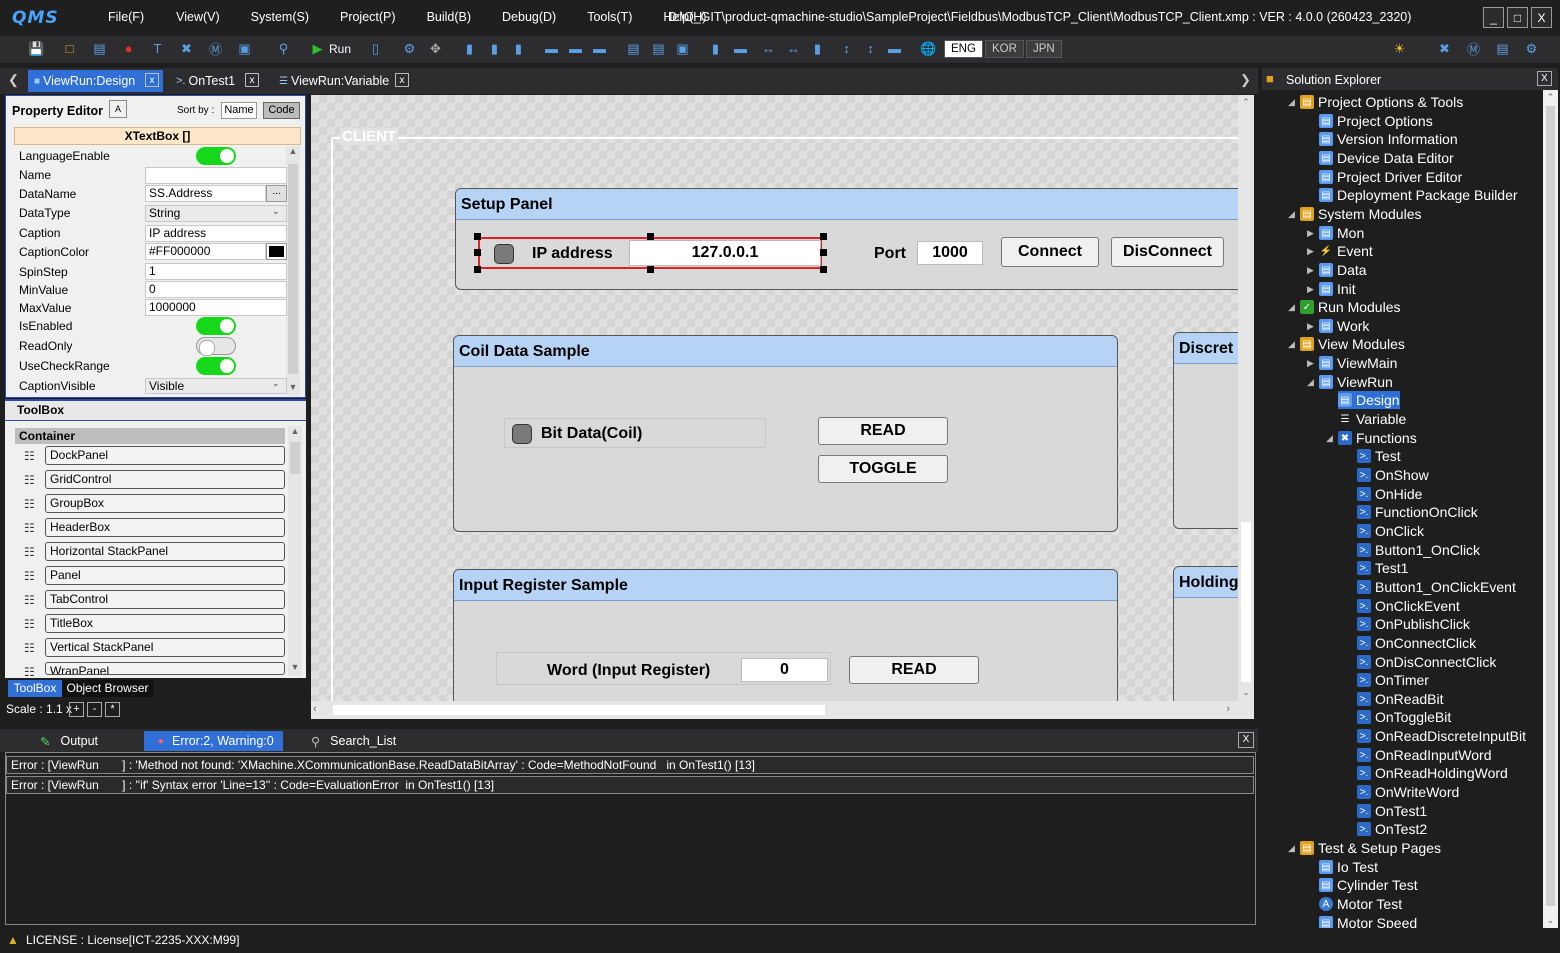  What do you see at coordinates (157, 48) in the screenshot?
I see `text-icon: T` at bounding box center [157, 48].